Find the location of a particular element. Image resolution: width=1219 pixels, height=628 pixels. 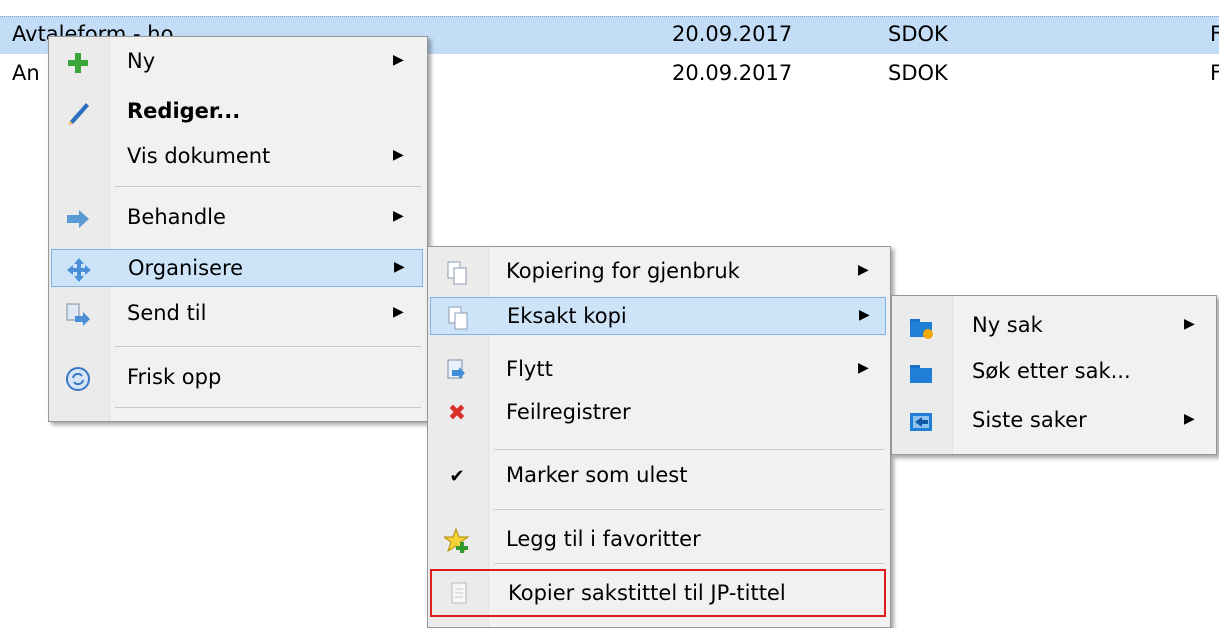

menu-item-favoritter: Legg til i favoritter is located at coordinates (658, 540).